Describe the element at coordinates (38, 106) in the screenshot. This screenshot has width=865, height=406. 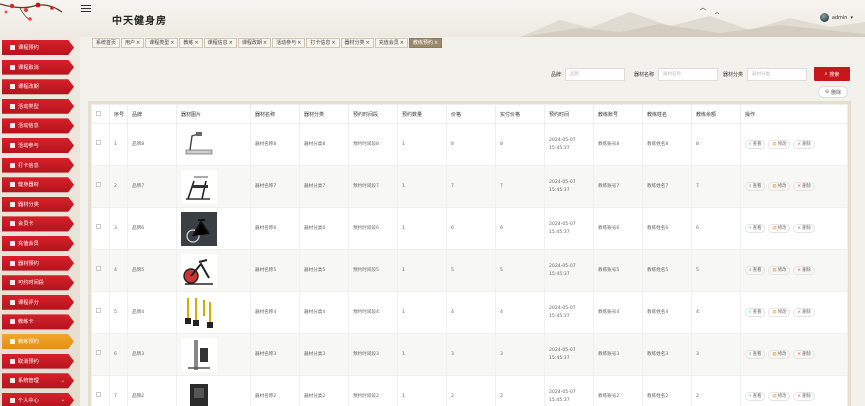
I see `sidebar-item: 活动类型` at that location.